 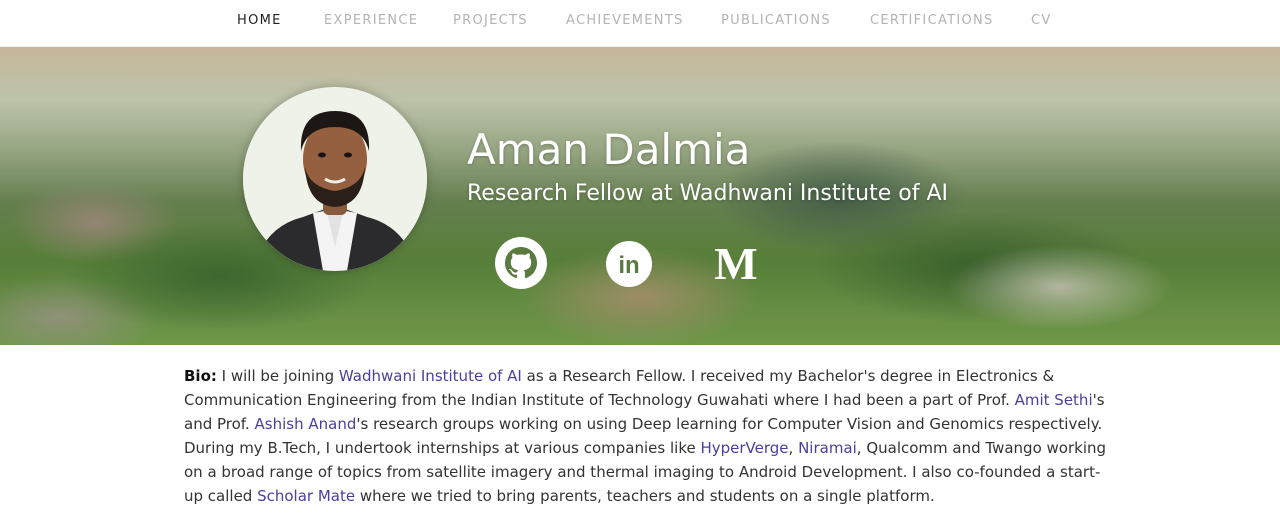 I want to click on page-title: Aman Dalmia, so click(x=609, y=149).